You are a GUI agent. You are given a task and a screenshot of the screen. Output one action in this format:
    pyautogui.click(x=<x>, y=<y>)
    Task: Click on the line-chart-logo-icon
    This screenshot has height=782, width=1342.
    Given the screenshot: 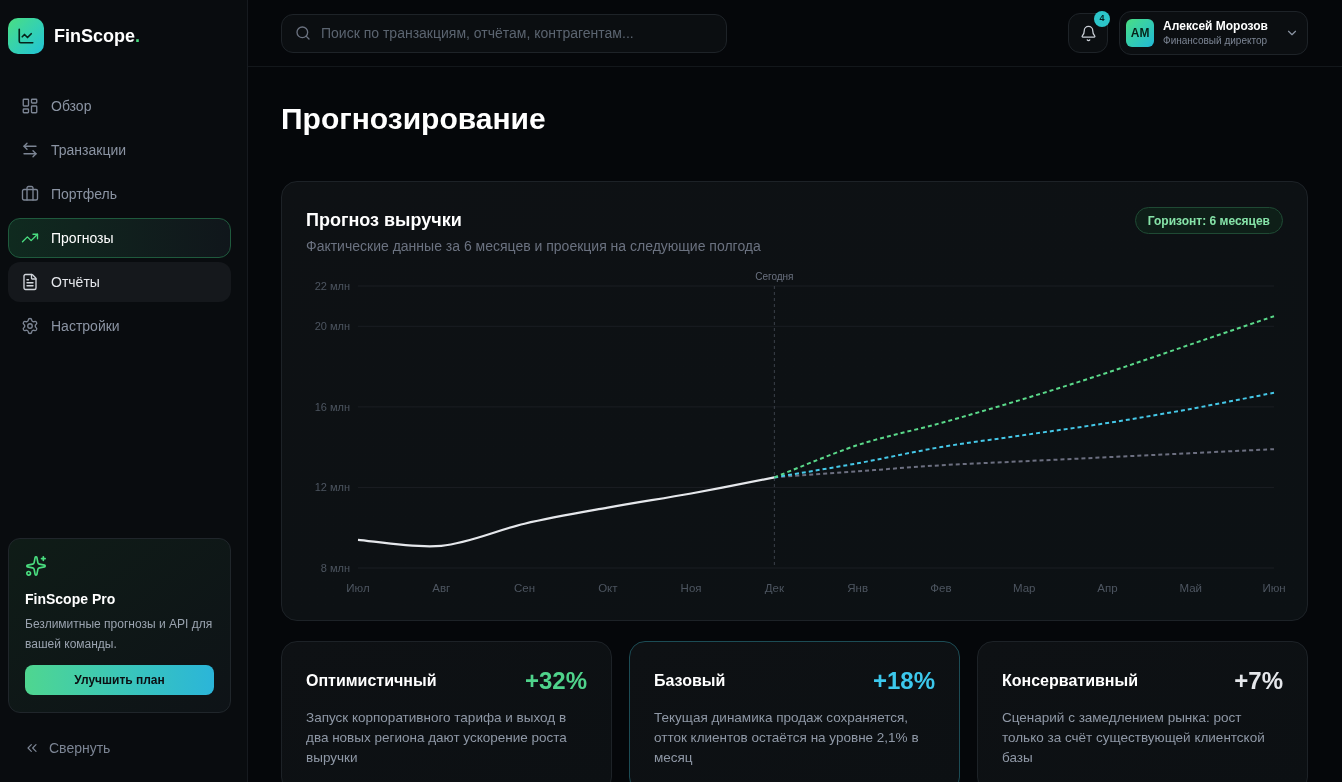 What is the action you would take?
    pyautogui.click(x=26, y=36)
    